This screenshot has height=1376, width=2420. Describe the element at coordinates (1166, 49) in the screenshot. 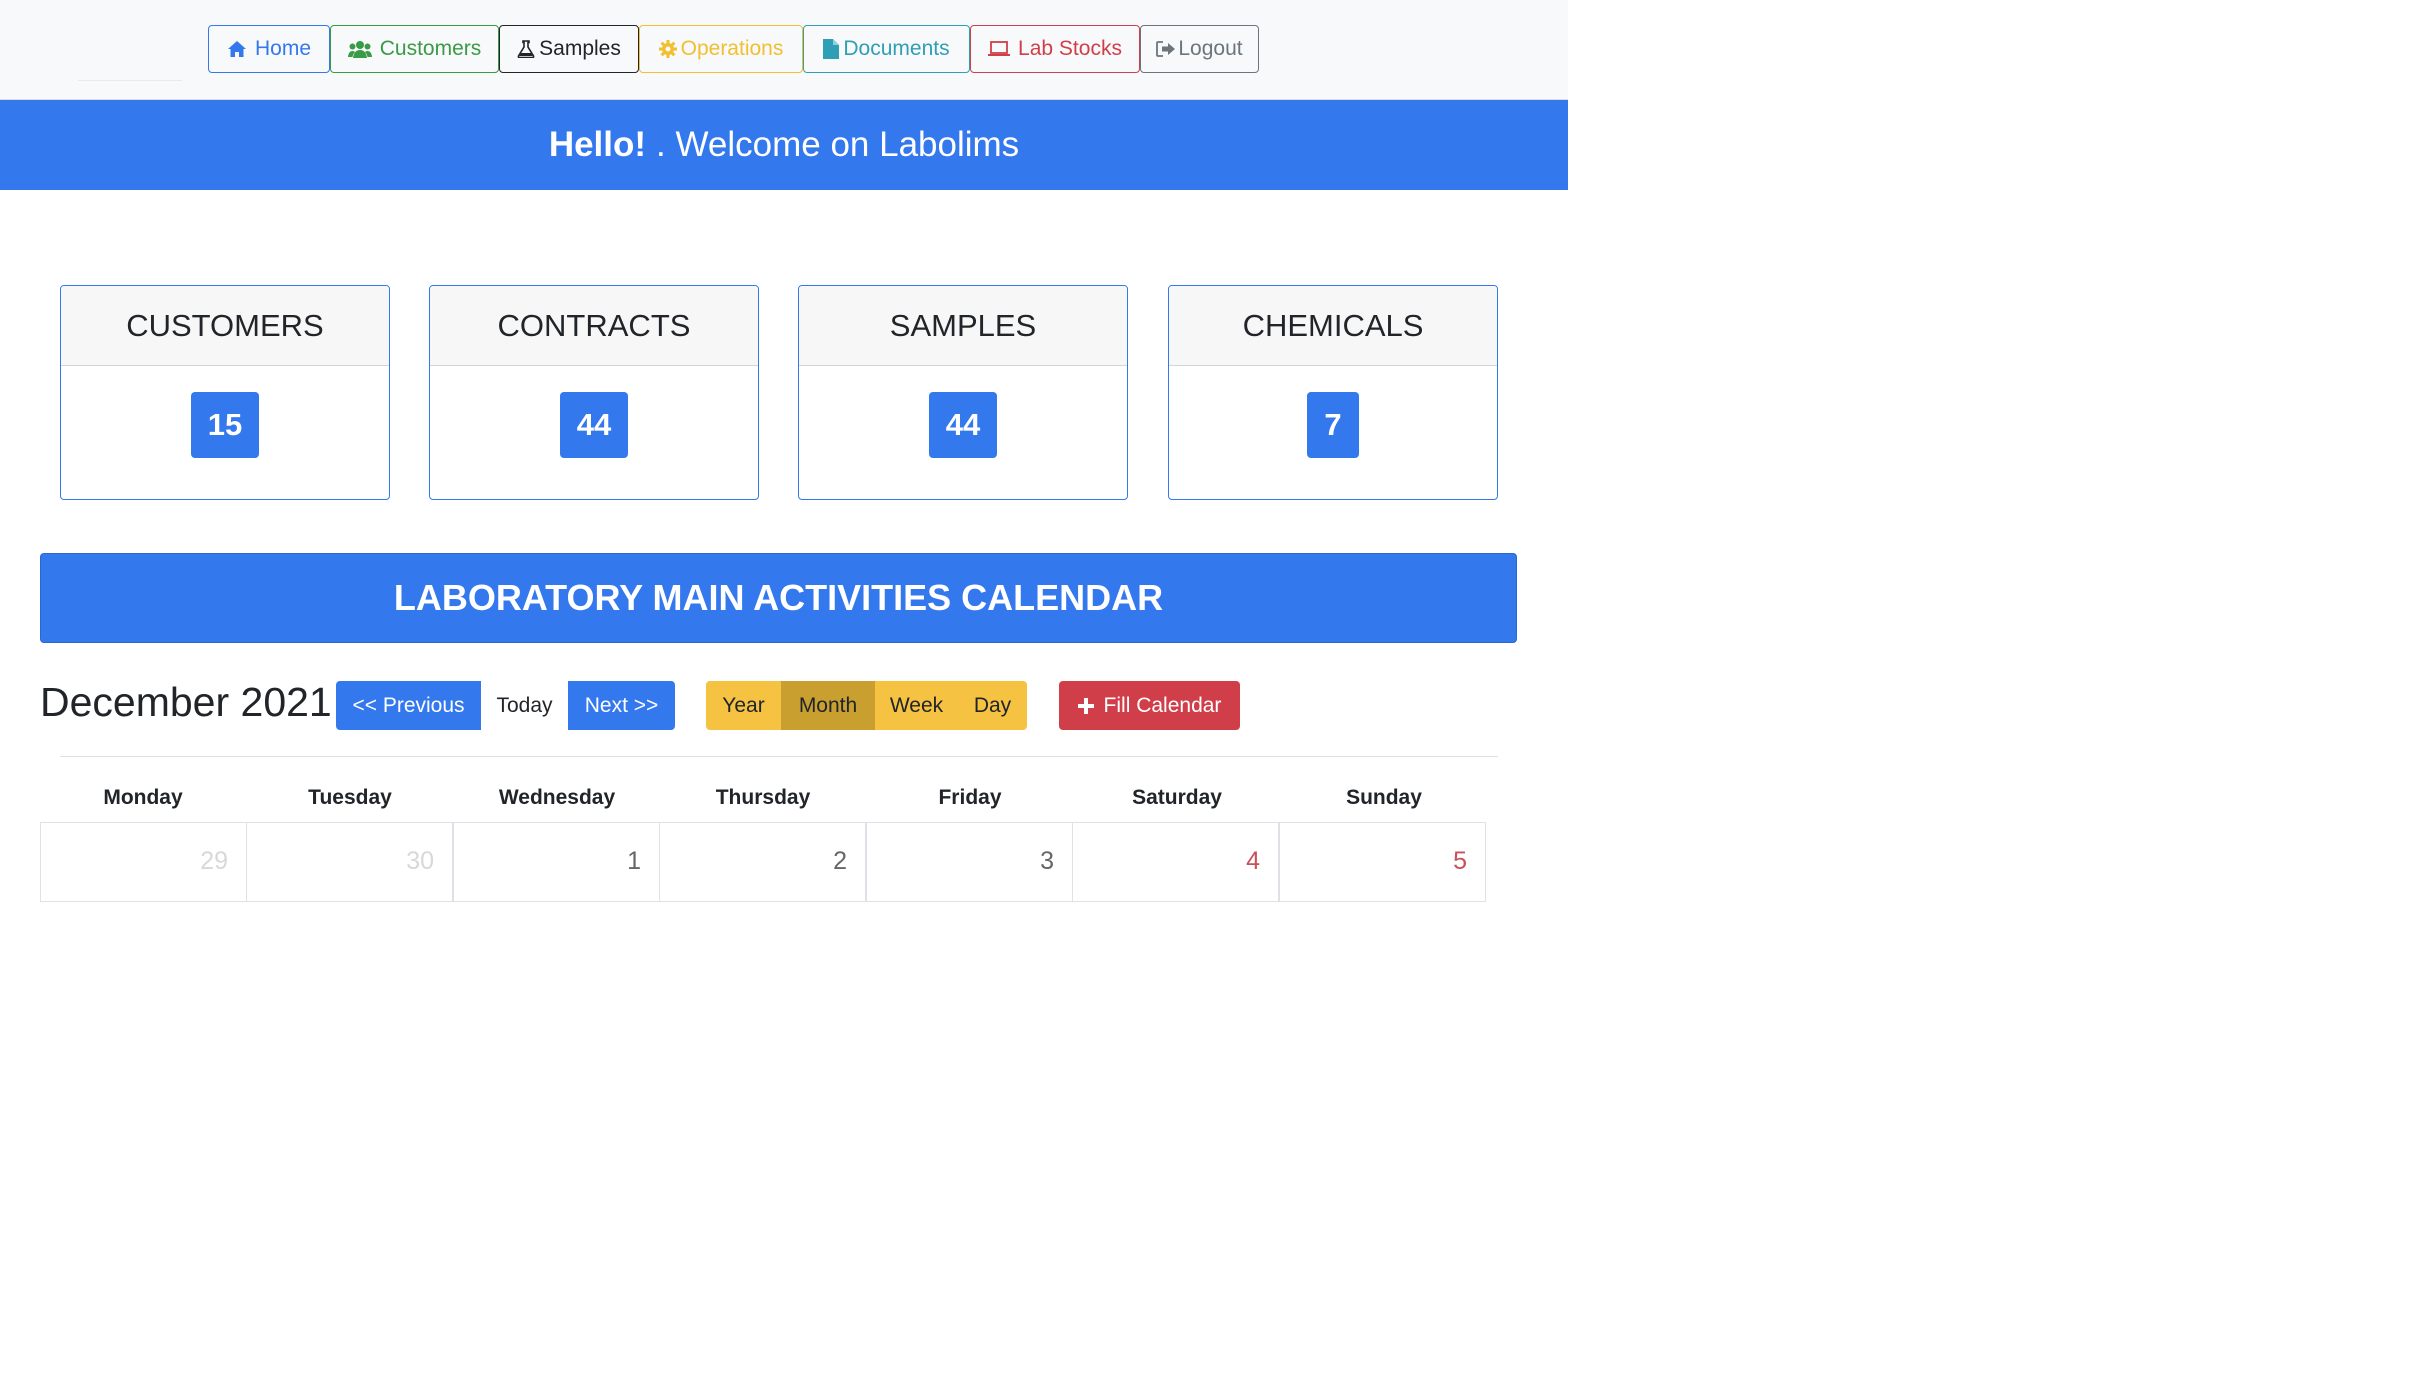

I see `sign-out-icon` at that location.